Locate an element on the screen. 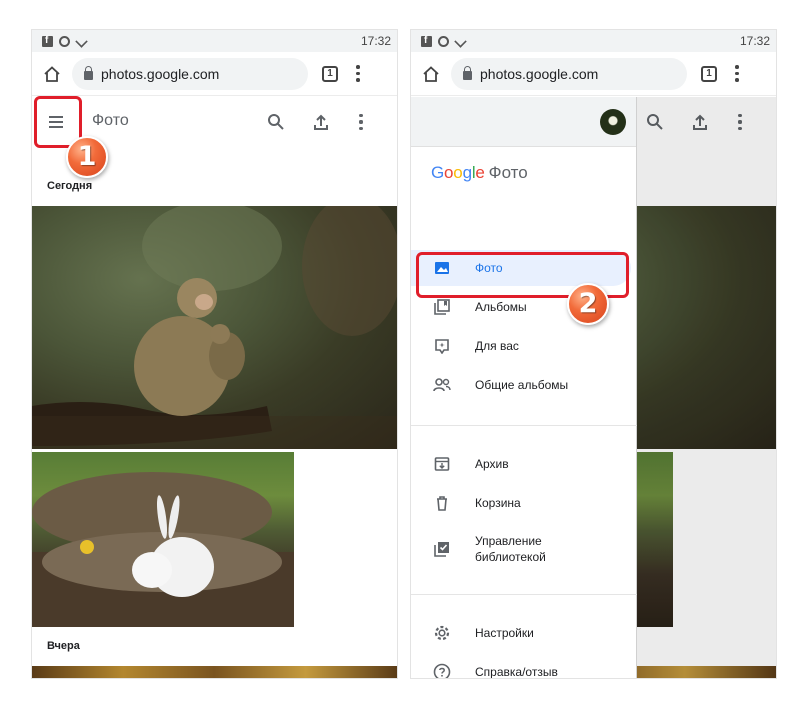 This screenshot has width=808, height=710. more-options-button is located at coordinates (361, 122).